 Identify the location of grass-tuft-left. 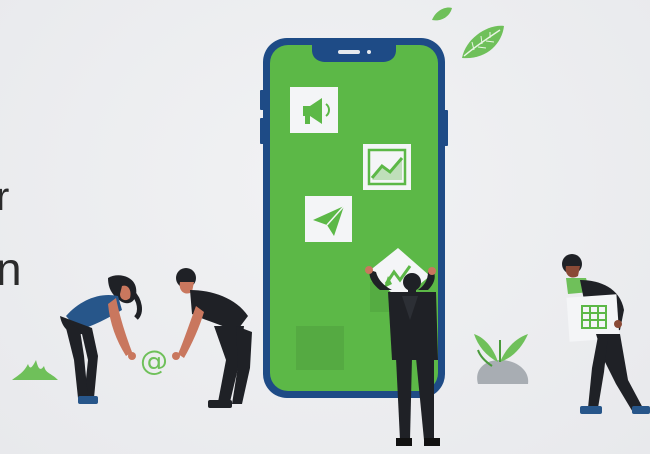
(35, 370).